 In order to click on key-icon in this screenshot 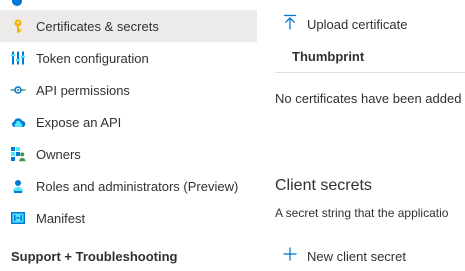, I will do `click(18, 26)`.